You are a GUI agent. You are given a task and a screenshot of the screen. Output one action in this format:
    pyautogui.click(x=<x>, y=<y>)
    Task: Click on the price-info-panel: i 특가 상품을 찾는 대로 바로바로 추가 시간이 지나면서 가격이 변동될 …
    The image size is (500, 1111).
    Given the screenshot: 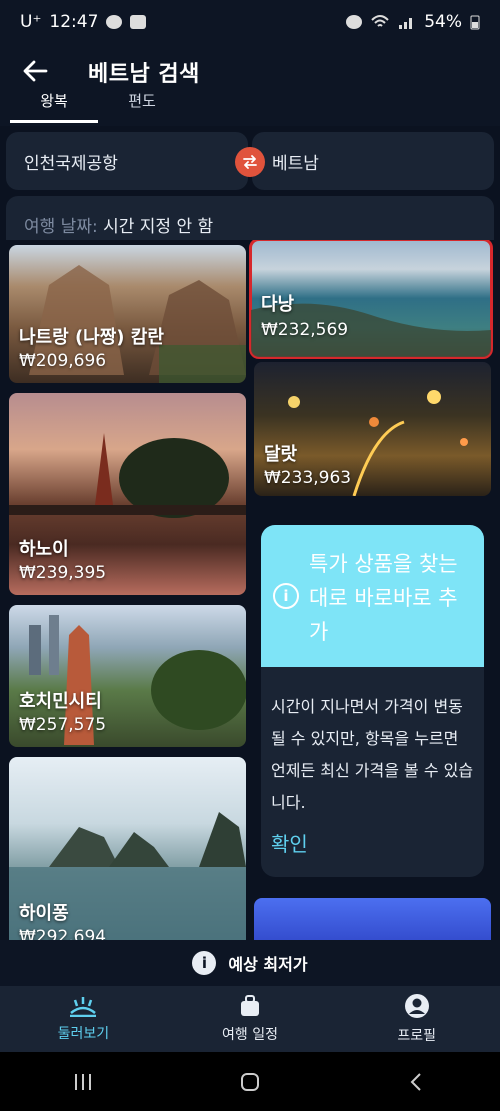 What is the action you would take?
    pyautogui.click(x=372, y=701)
    